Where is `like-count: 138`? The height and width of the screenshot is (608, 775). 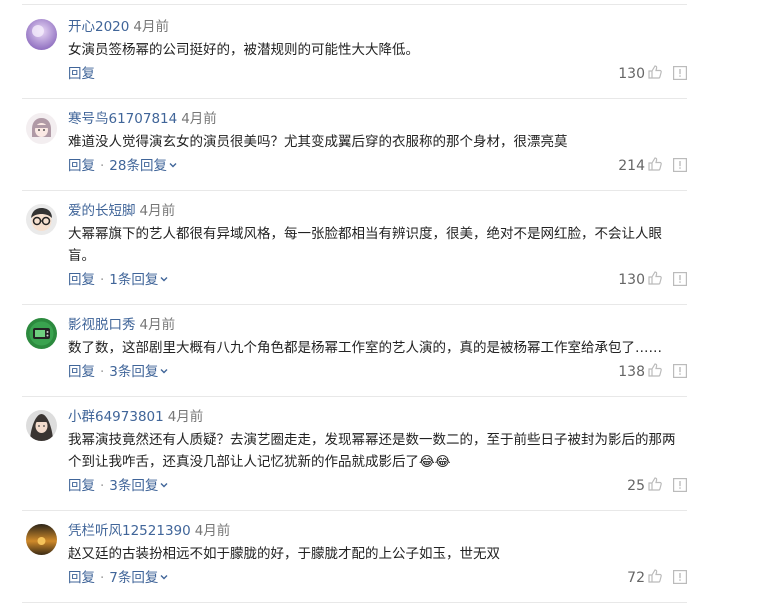
like-count: 138 is located at coordinates (631, 372).